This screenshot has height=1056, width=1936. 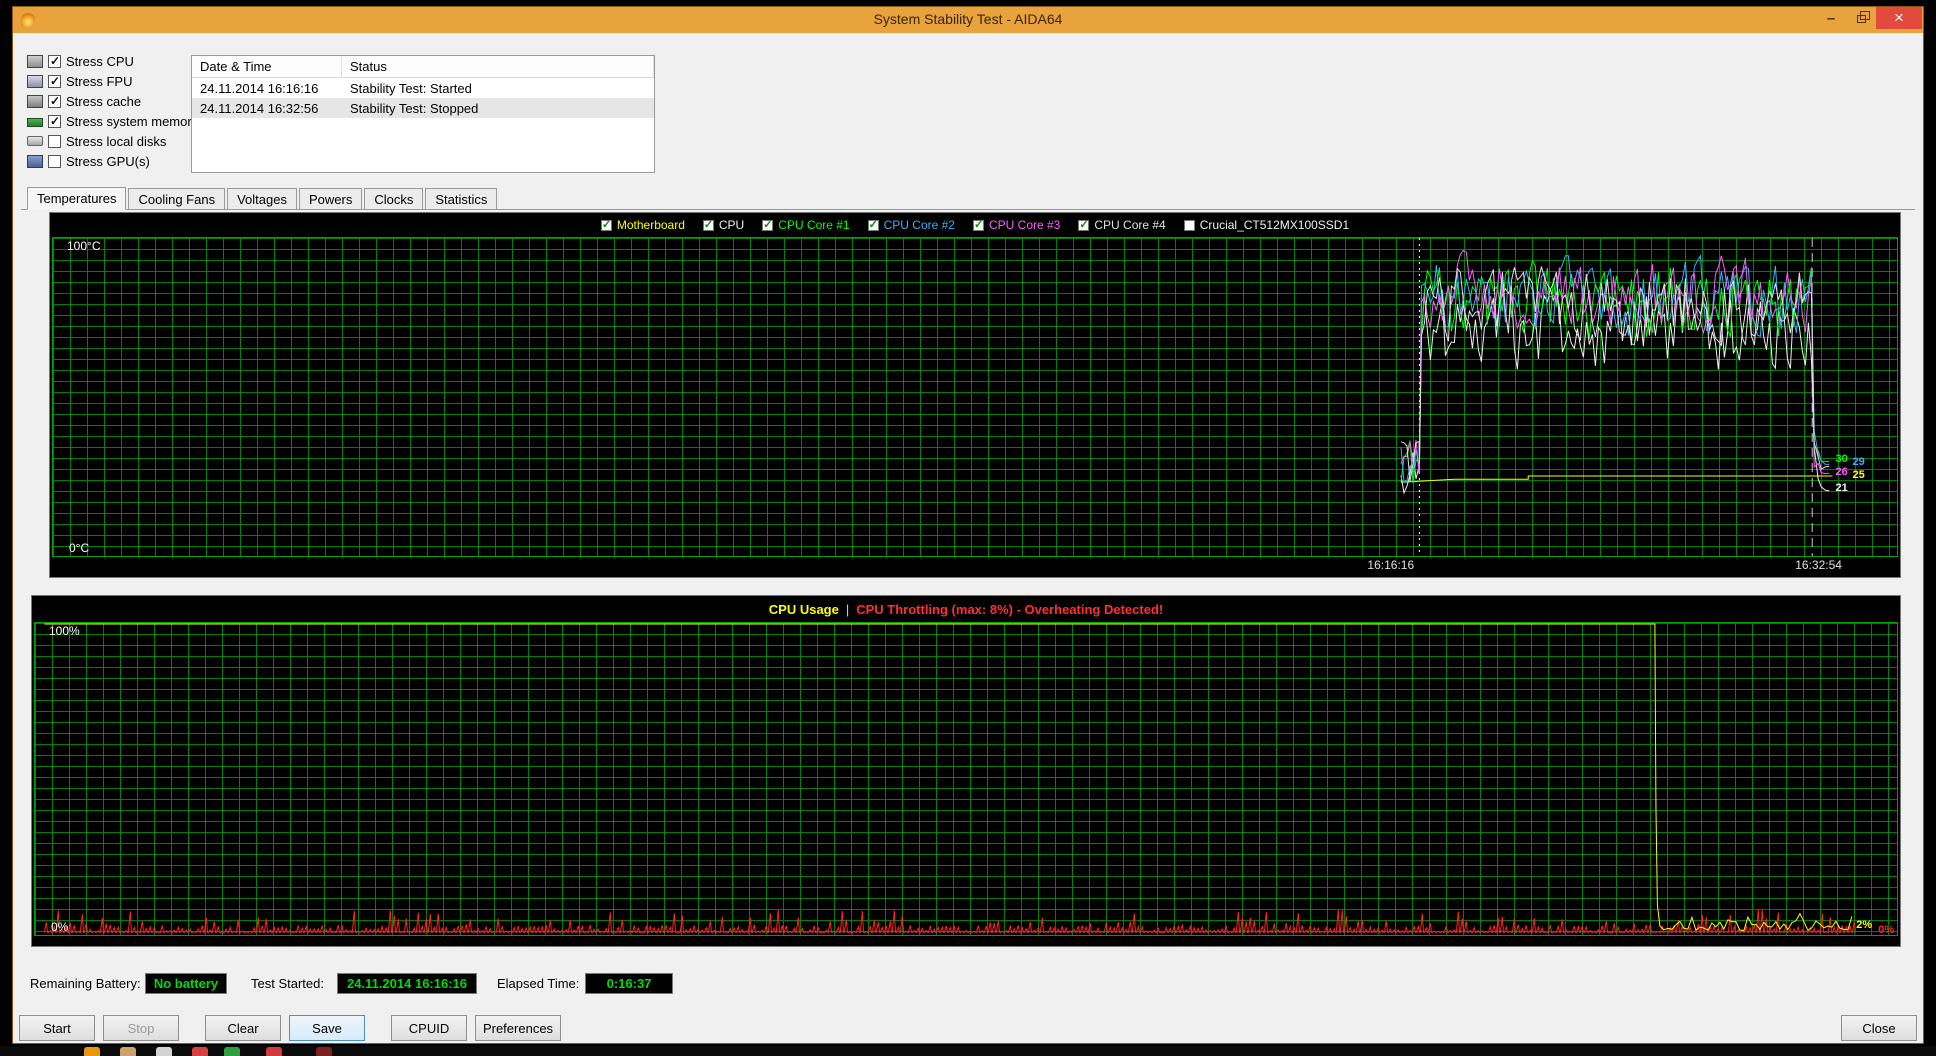 I want to click on taskbar, so click(x=968, y=1051).